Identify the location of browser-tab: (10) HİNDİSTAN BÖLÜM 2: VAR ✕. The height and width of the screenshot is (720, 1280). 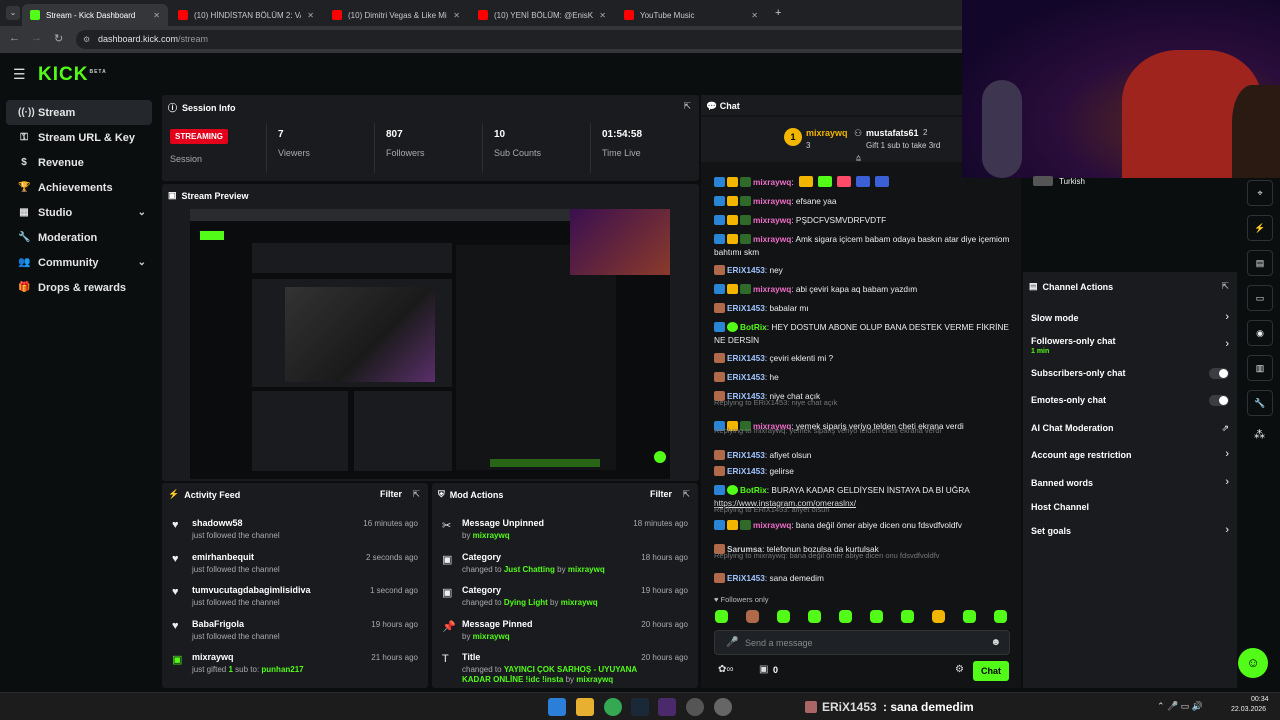
(246, 15).